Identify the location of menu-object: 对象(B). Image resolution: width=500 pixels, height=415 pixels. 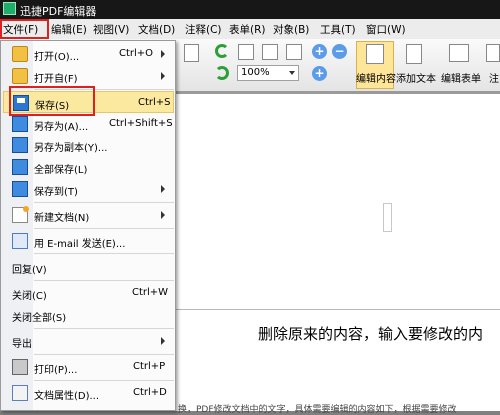
(291, 29).